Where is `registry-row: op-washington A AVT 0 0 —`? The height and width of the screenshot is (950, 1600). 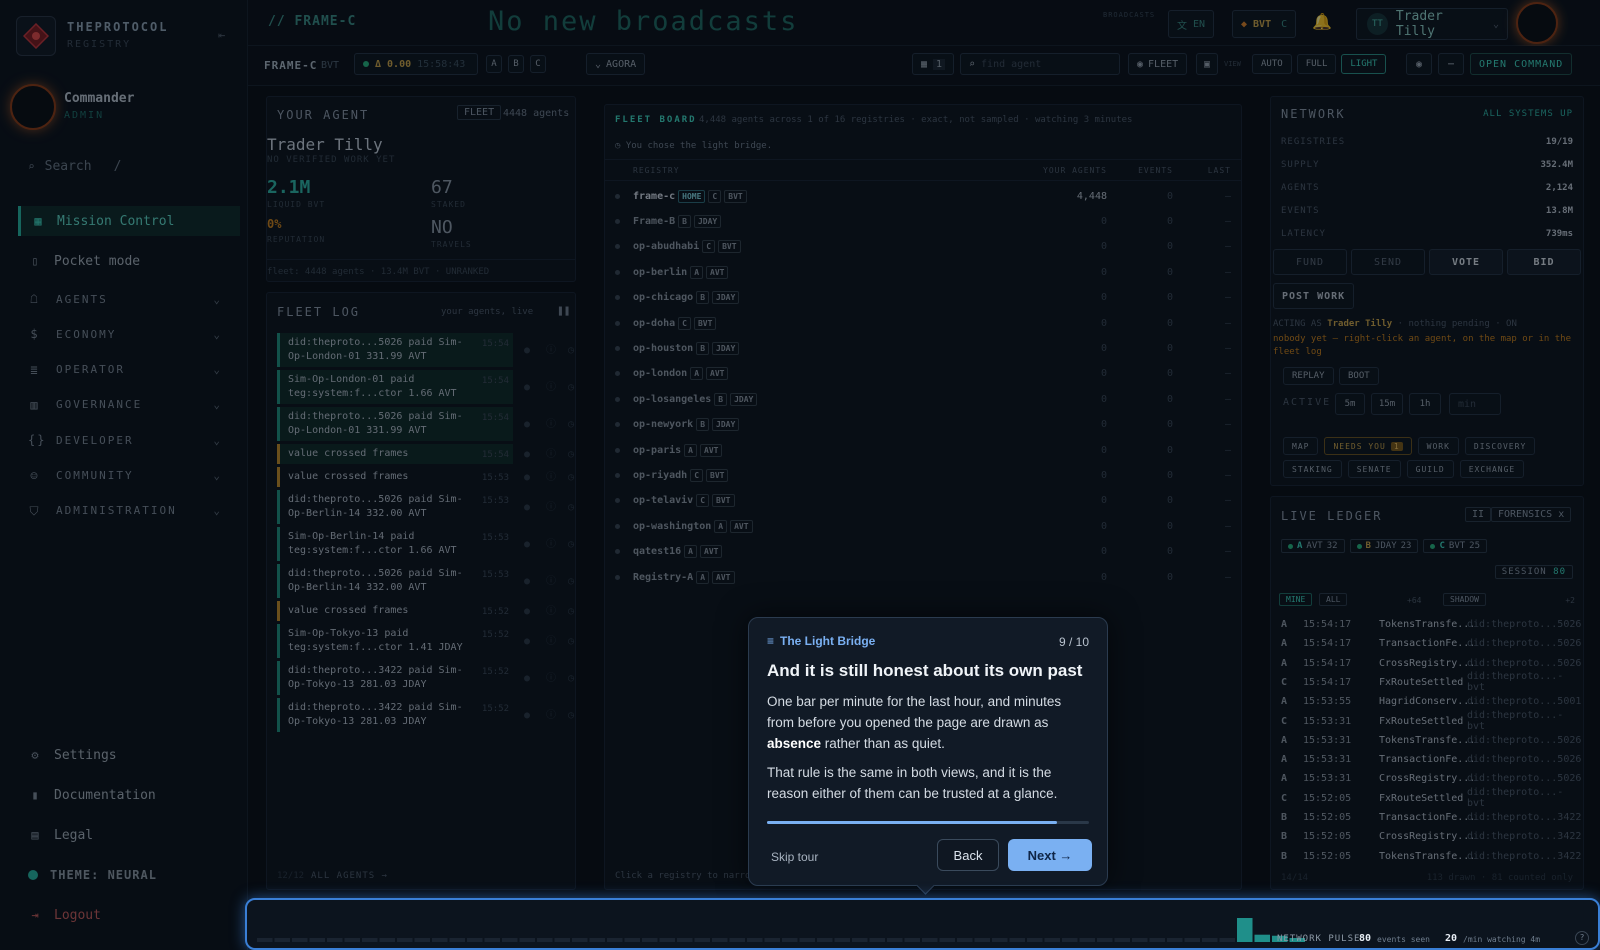 registry-row: op-washington A AVT 0 0 — is located at coordinates (923, 526).